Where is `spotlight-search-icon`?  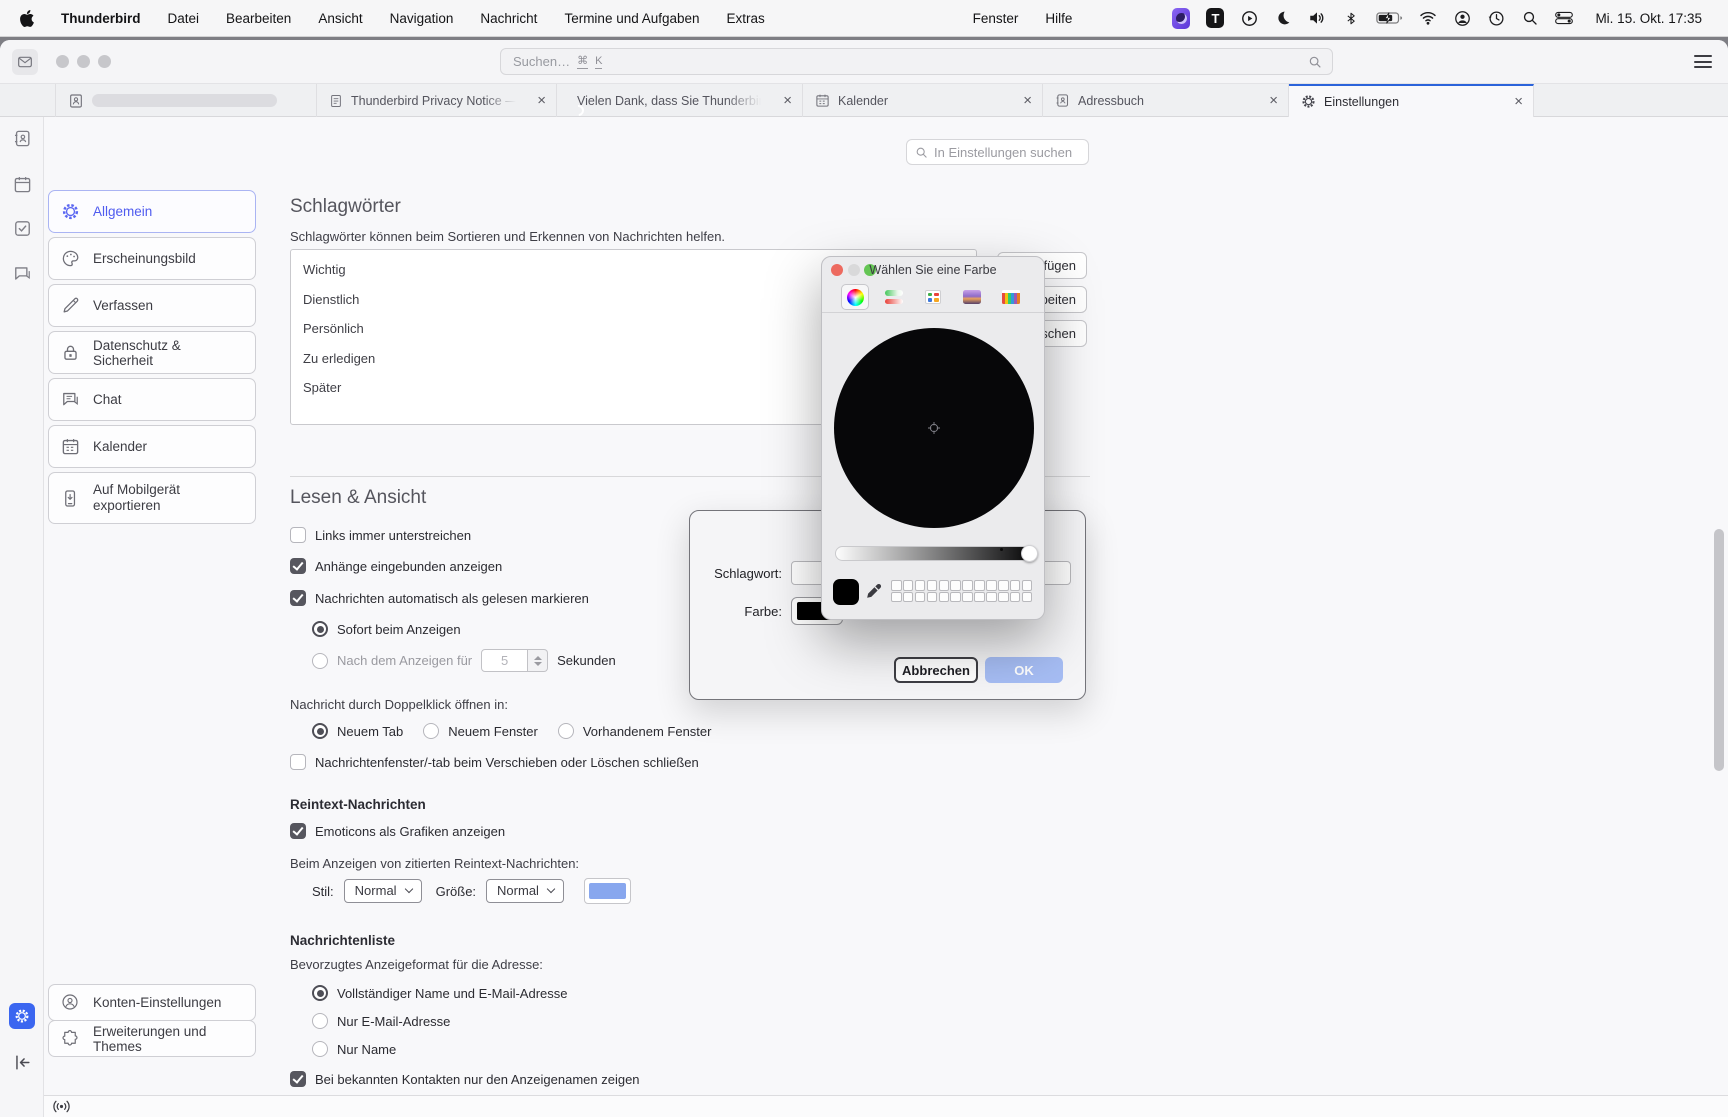 spotlight-search-icon is located at coordinates (1530, 18).